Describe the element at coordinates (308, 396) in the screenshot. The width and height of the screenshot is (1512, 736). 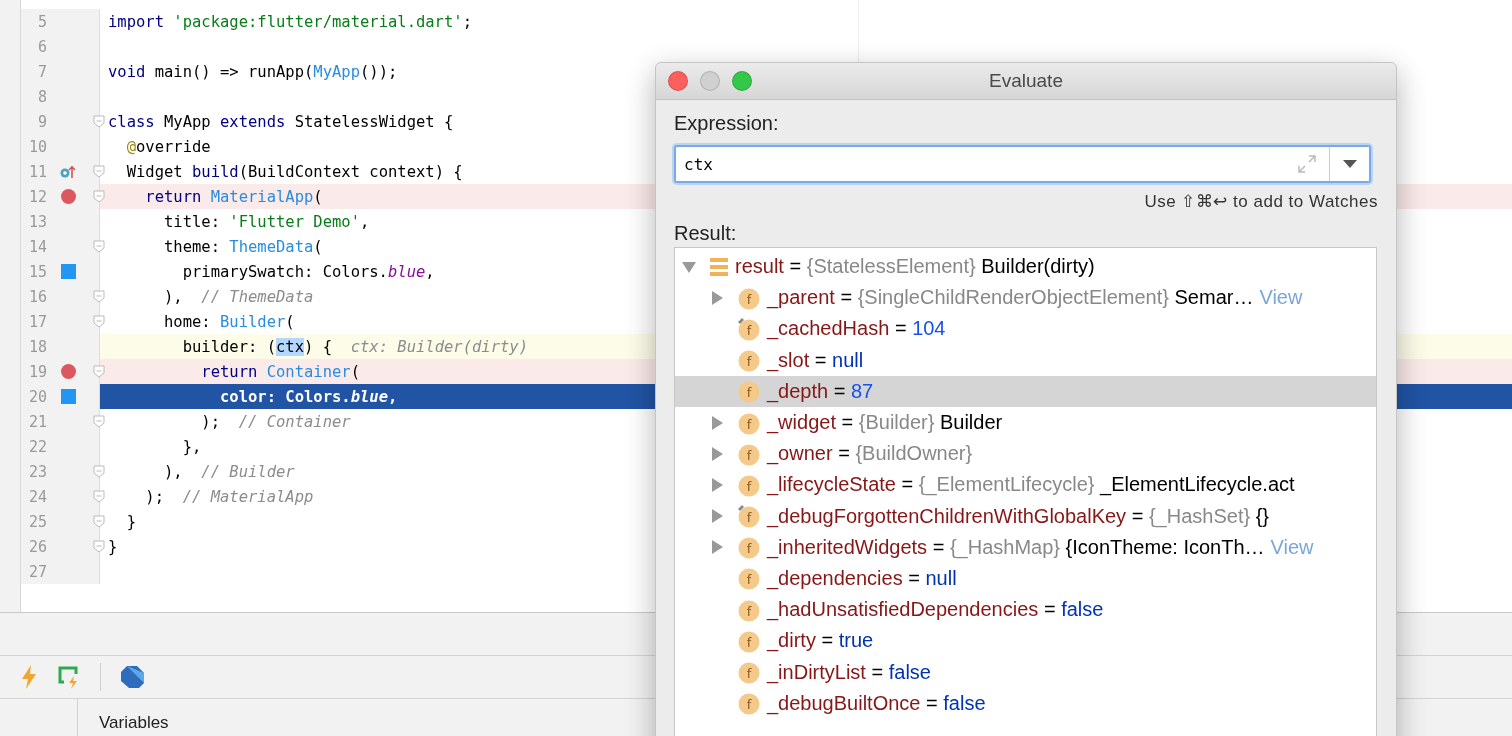
I see `code-line: color: Colors.blue,` at that location.